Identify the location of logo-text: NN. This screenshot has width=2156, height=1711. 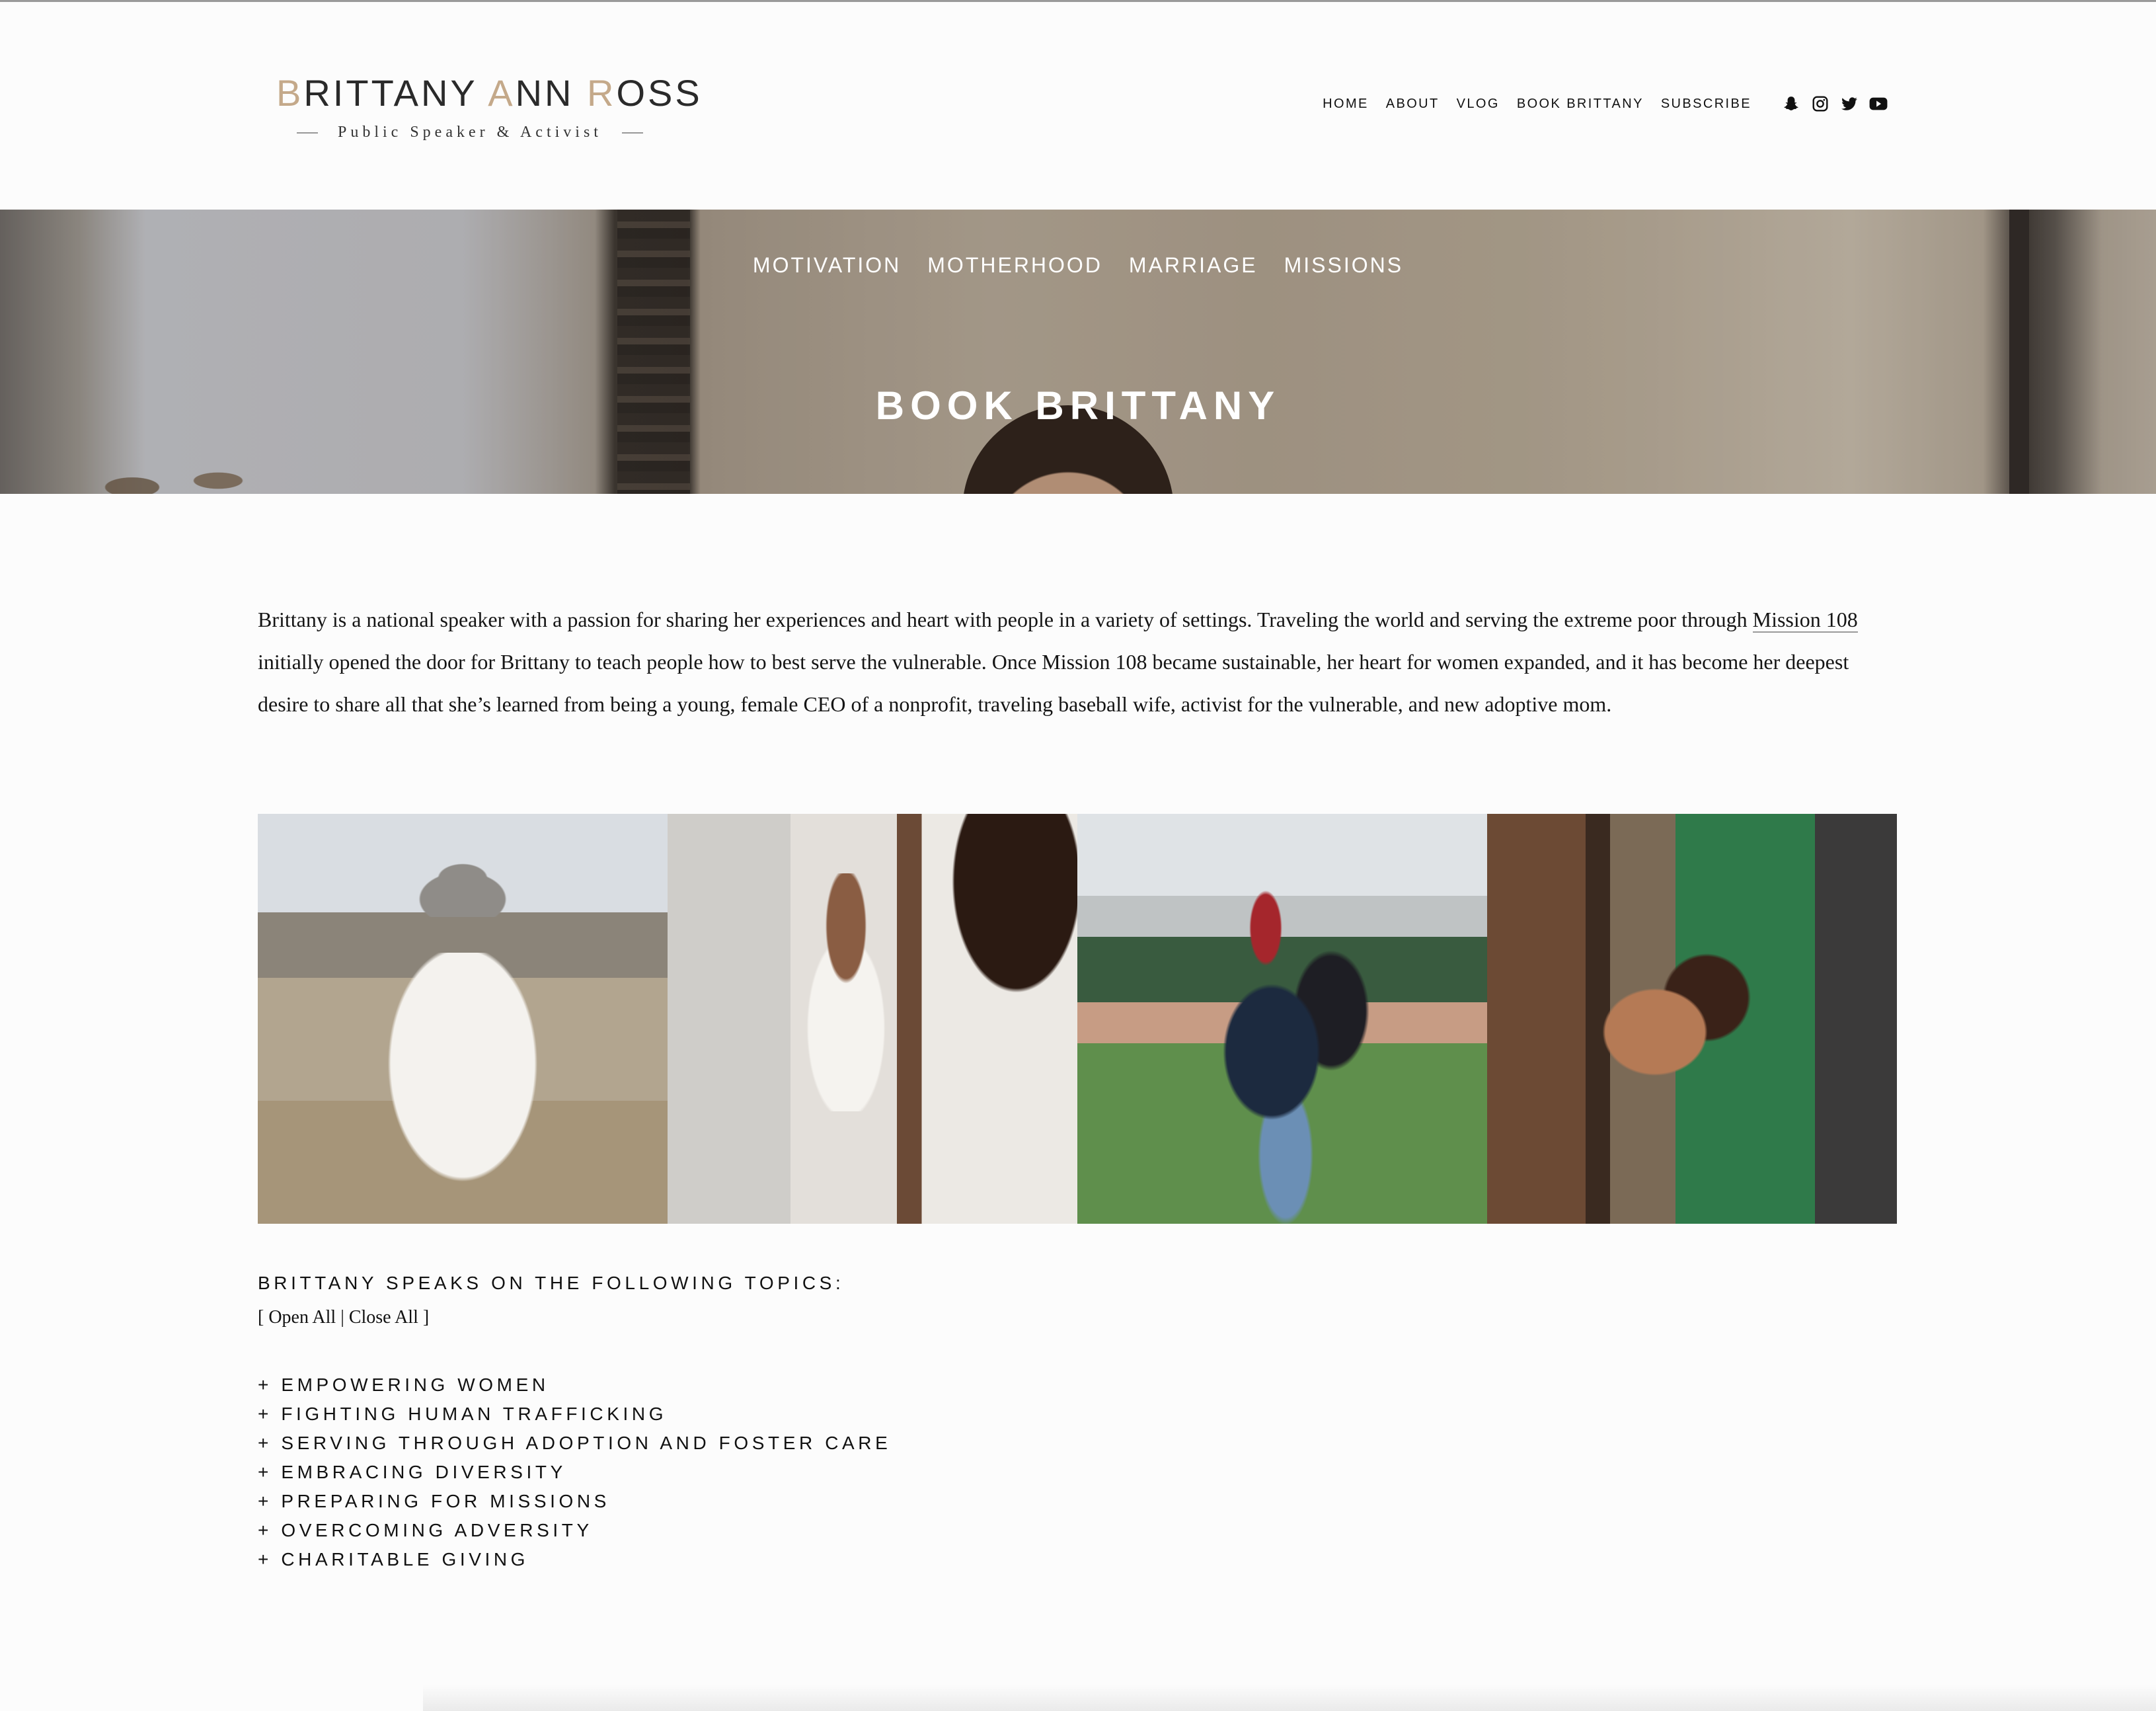
(551, 93).